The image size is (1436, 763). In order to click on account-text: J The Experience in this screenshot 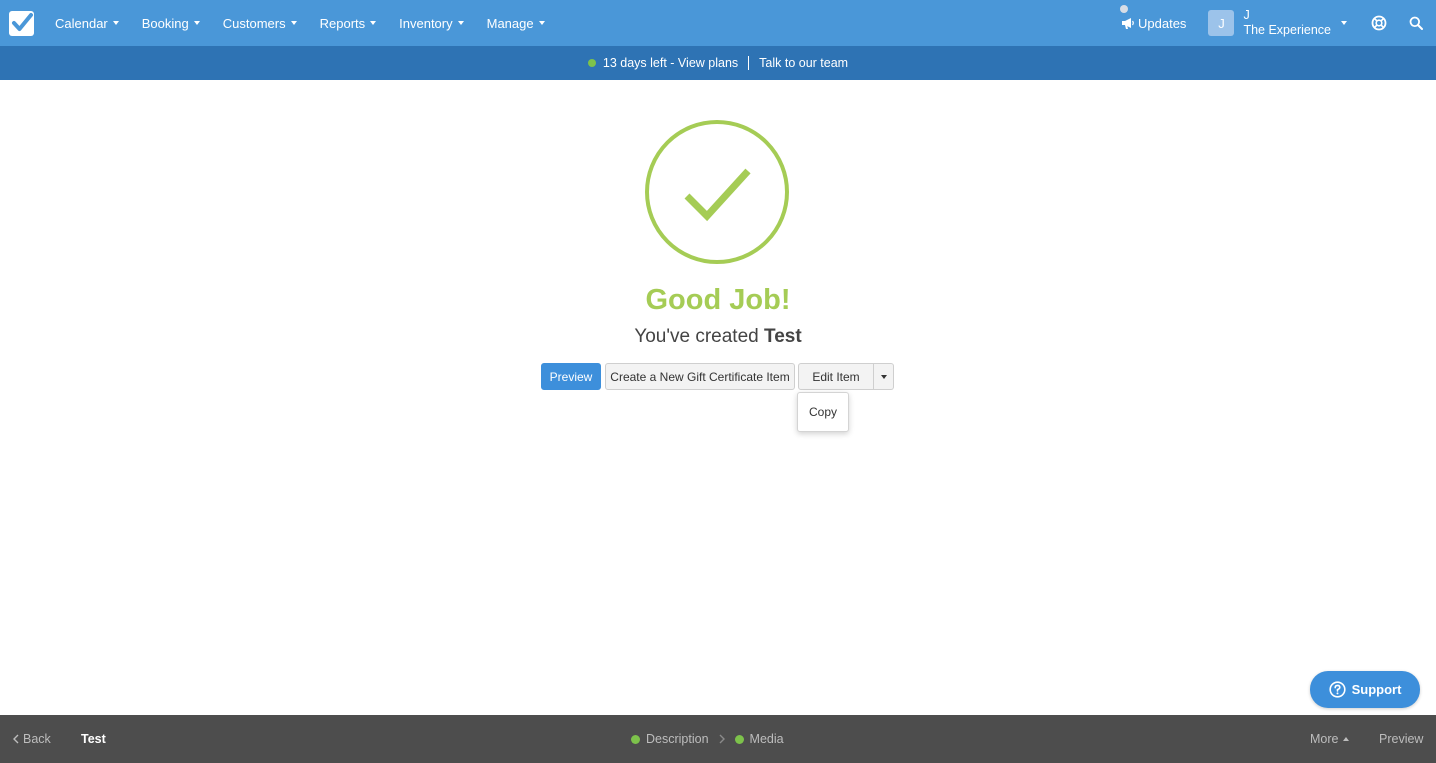, I will do `click(1287, 23)`.